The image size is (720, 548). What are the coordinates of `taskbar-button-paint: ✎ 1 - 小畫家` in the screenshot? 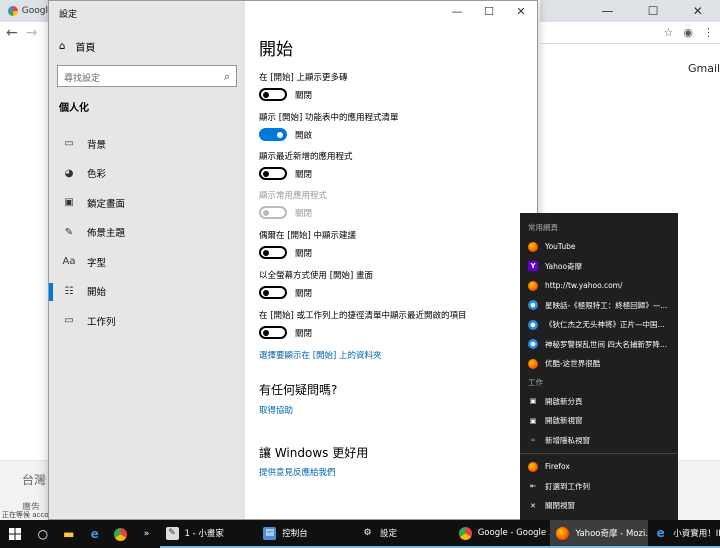 It's located at (208, 534).